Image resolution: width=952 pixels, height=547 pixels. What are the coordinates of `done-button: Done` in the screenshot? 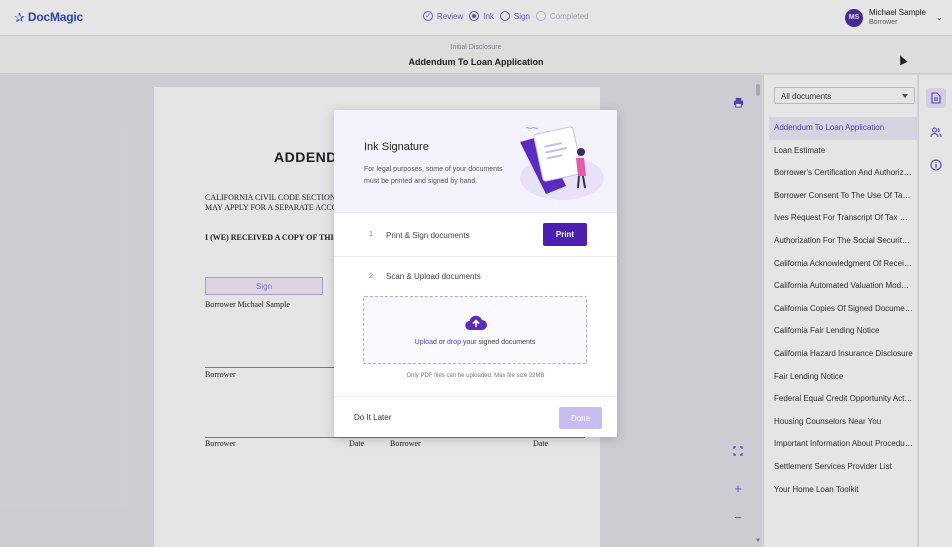 It's located at (580, 418).